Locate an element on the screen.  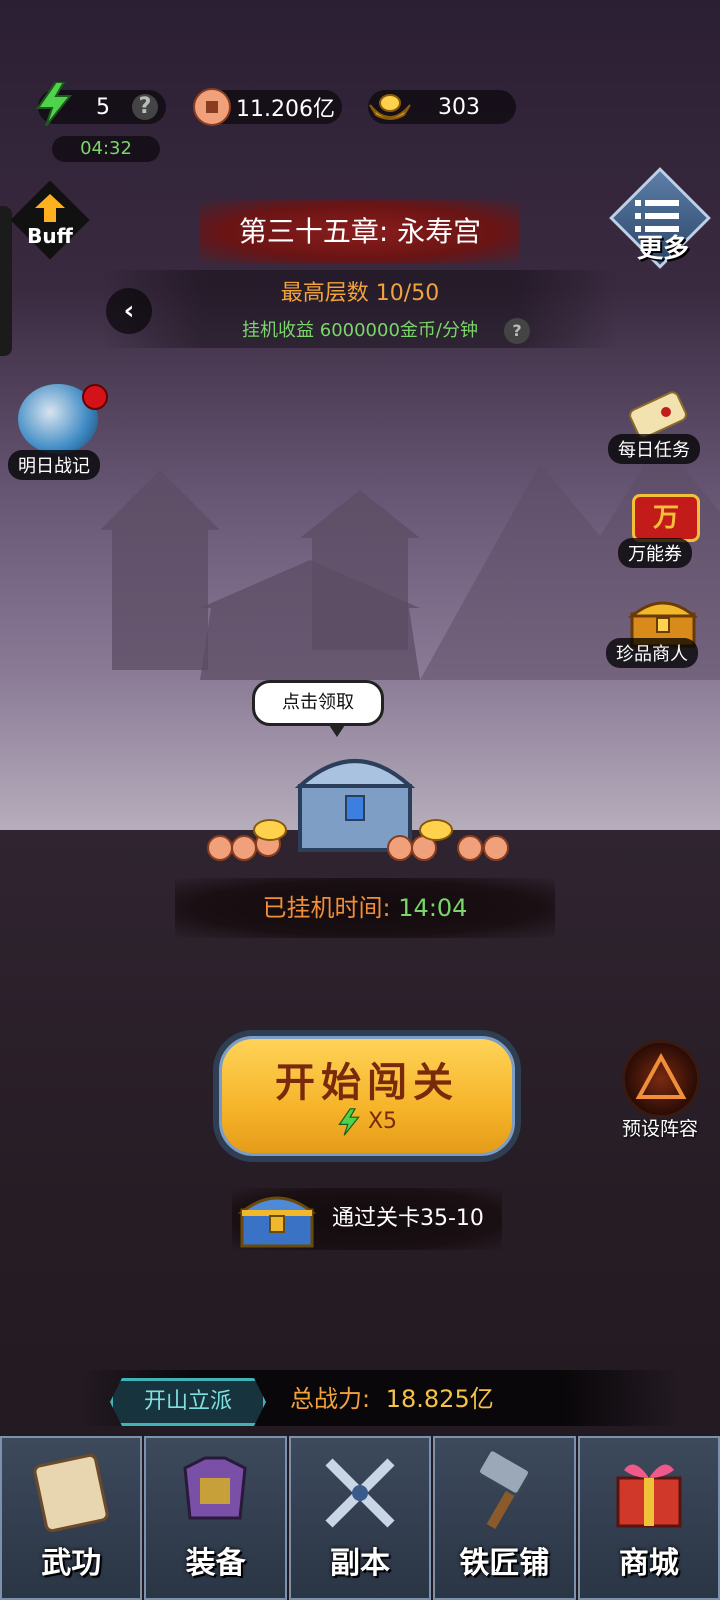
nav-shop: 商城 is located at coordinates (648, 1518).